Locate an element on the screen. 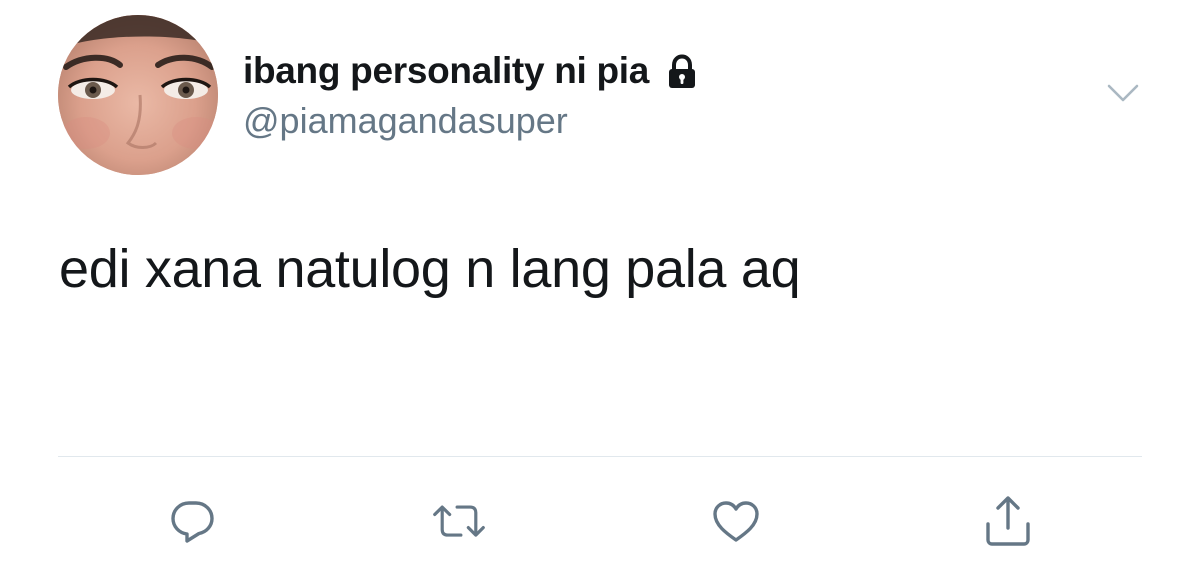 The width and height of the screenshot is (1200, 567). like-button is located at coordinates (736, 522).